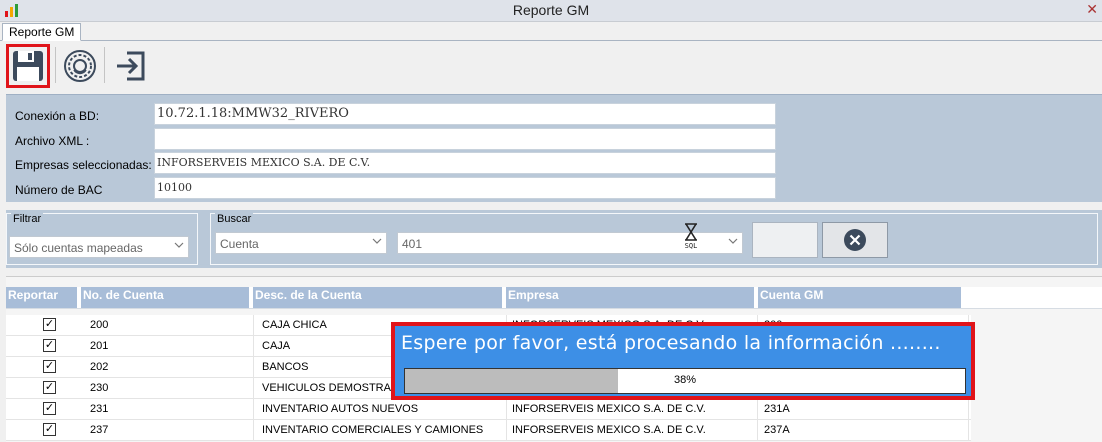  I want to click on col-desc-cuenta: Desc. de la Cuenta, so click(378, 297).